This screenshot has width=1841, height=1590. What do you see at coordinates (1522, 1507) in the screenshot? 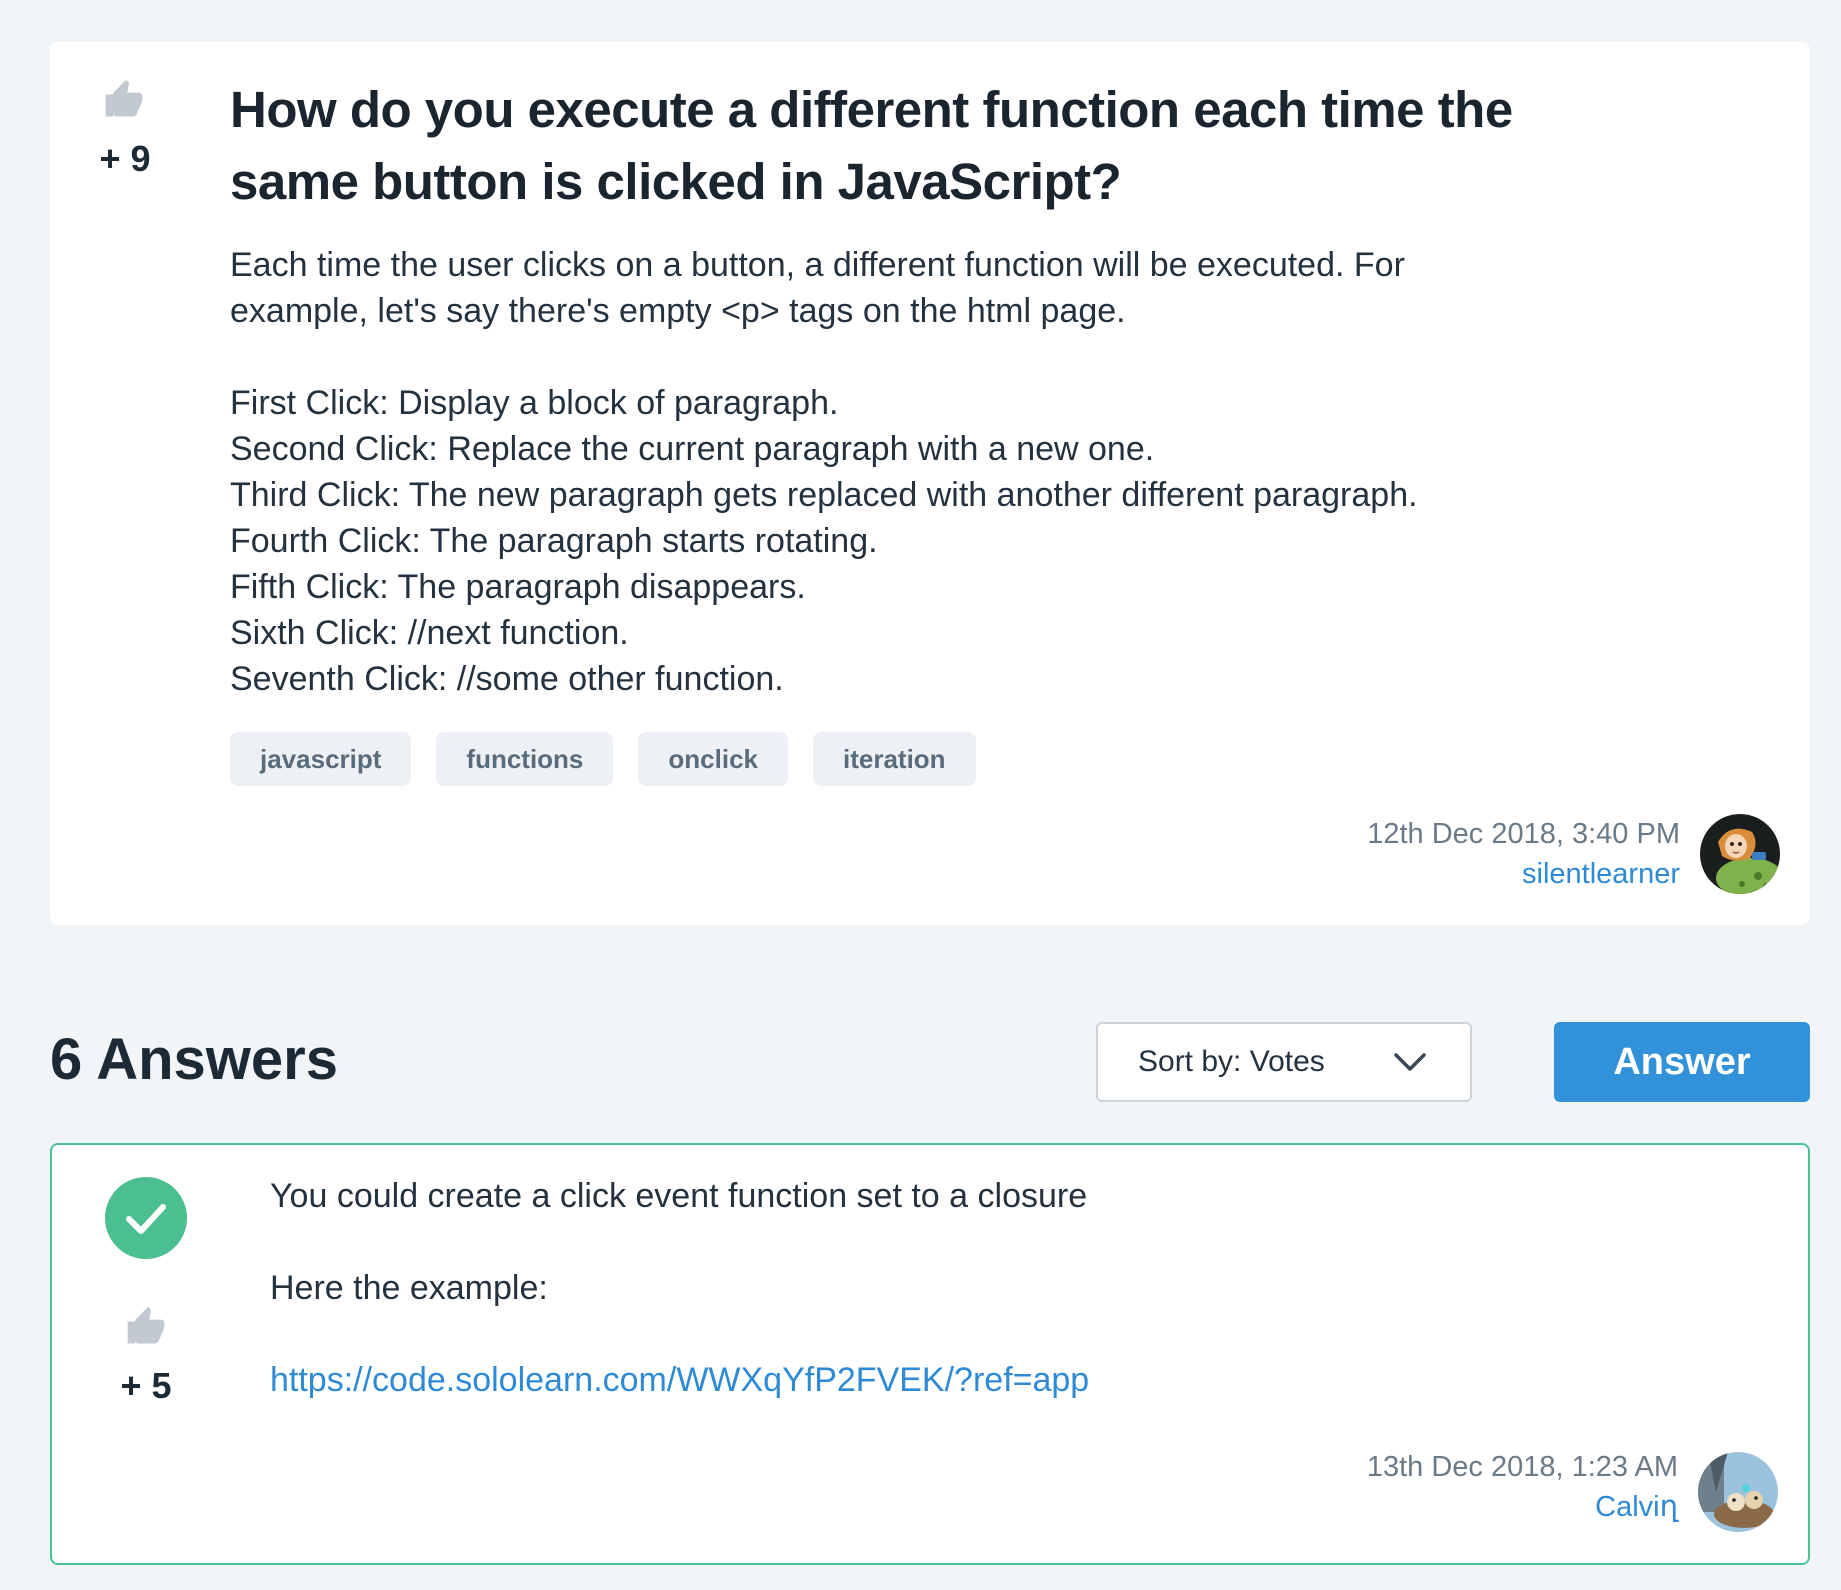
I see `answer-author-link: Calviղ` at bounding box center [1522, 1507].